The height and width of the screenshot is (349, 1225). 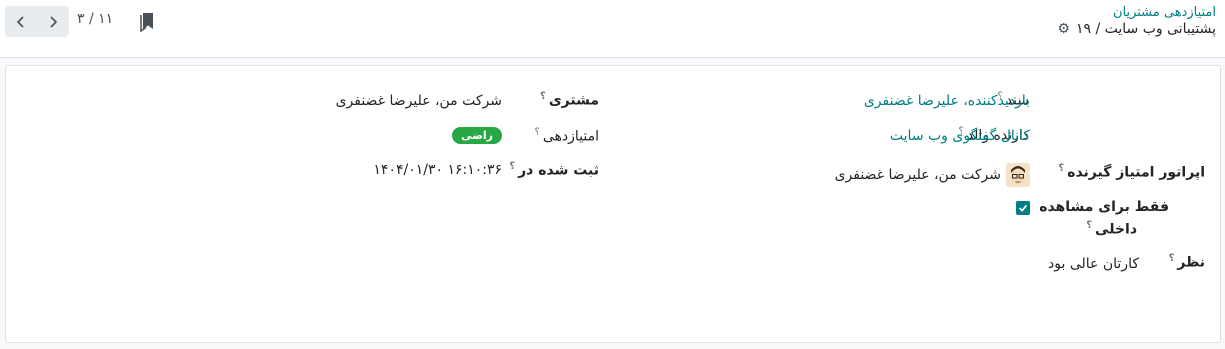 What do you see at coordinates (566, 136) in the screenshot?
I see `rating-label: امتیازدهی؟` at bounding box center [566, 136].